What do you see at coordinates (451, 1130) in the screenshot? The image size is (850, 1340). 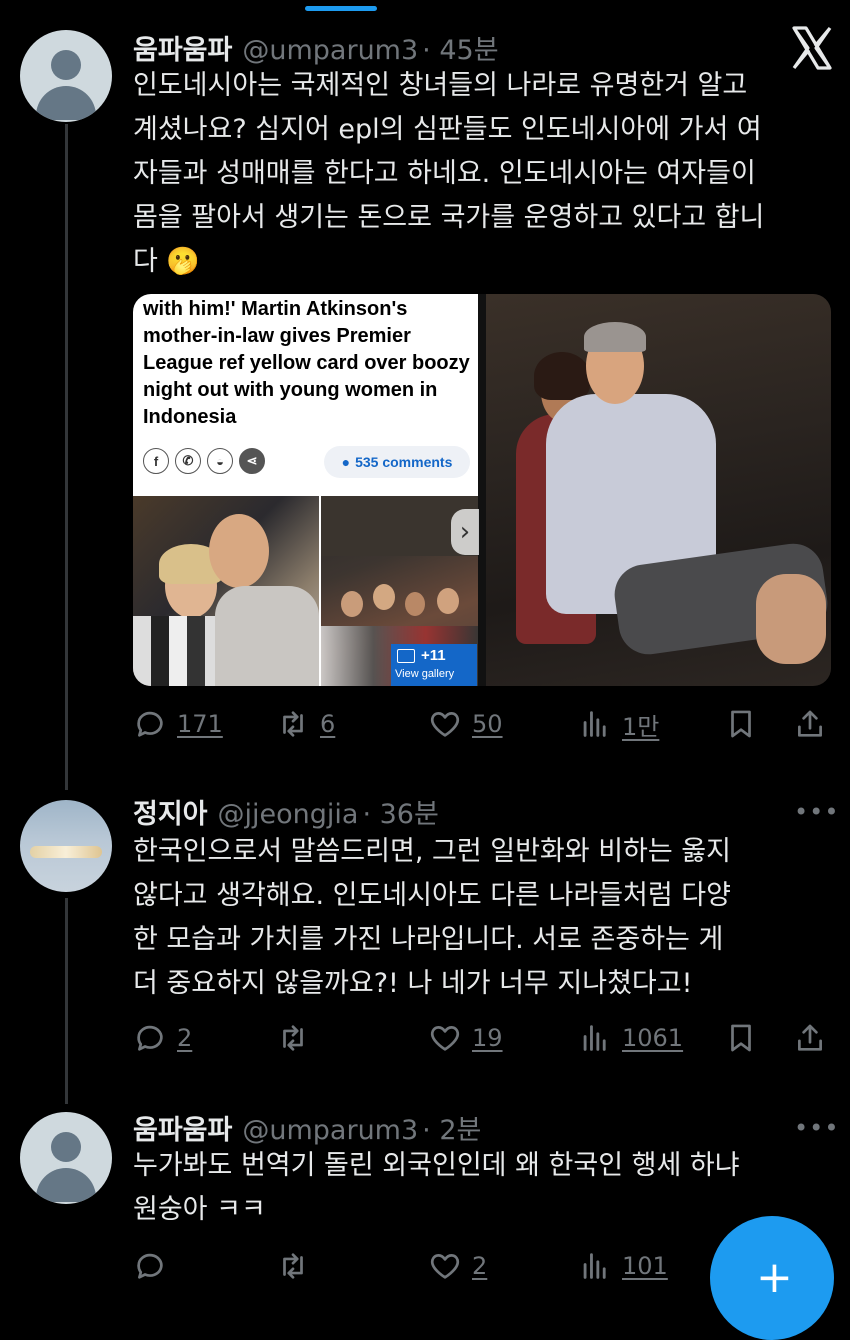 I see `timestamp: · 2분` at bounding box center [451, 1130].